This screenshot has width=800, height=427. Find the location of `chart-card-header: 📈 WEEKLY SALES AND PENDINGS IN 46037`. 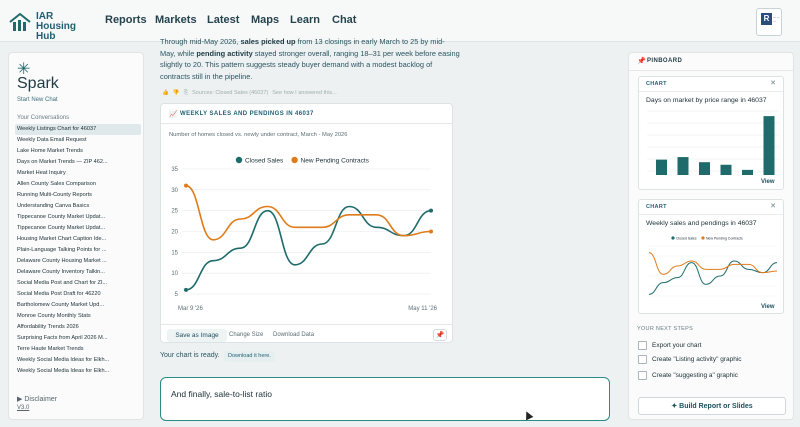

chart-card-header: 📈 WEEKLY SALES AND PENDINGS IN 46037 is located at coordinates (306, 114).